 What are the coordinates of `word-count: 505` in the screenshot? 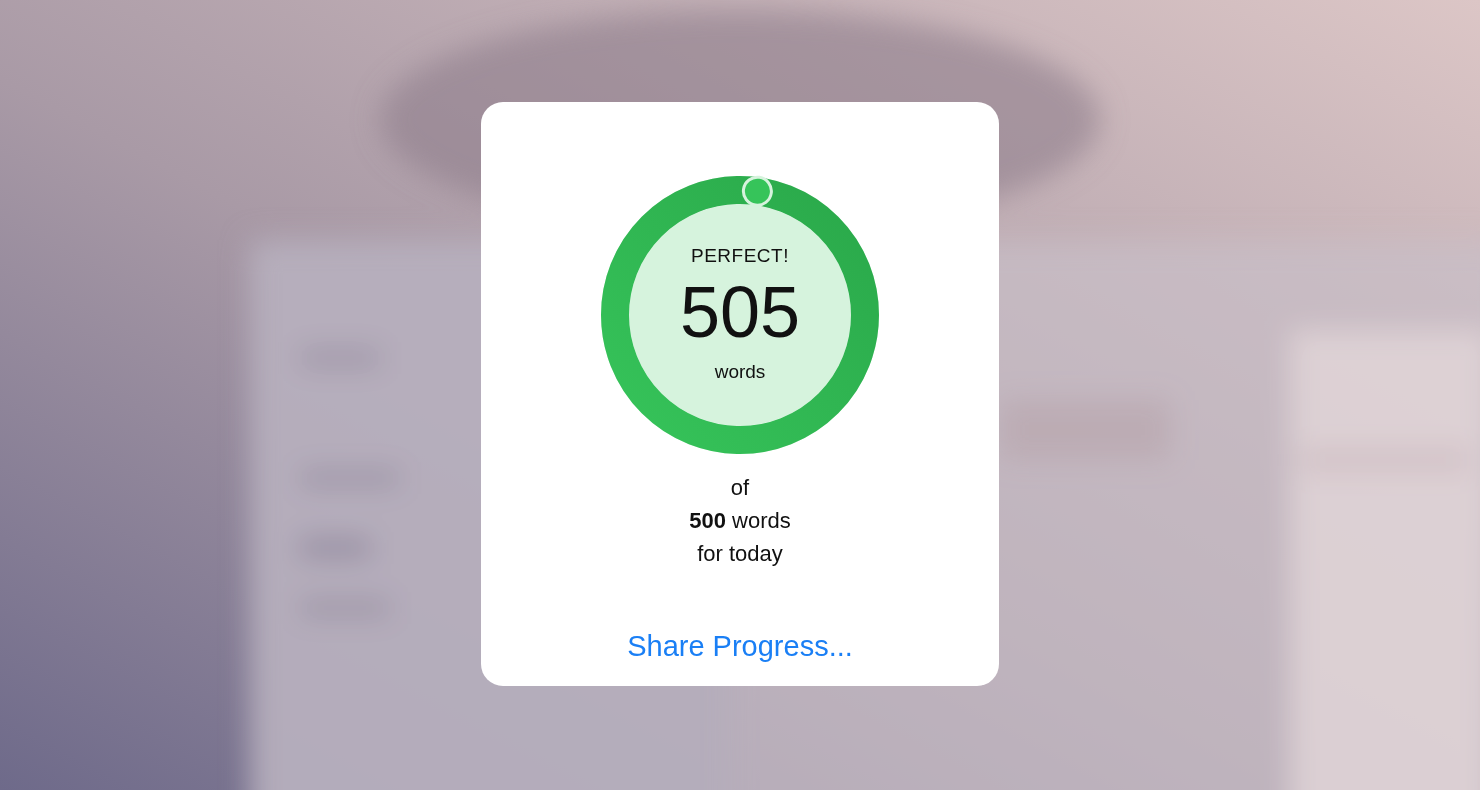 It's located at (740, 312).